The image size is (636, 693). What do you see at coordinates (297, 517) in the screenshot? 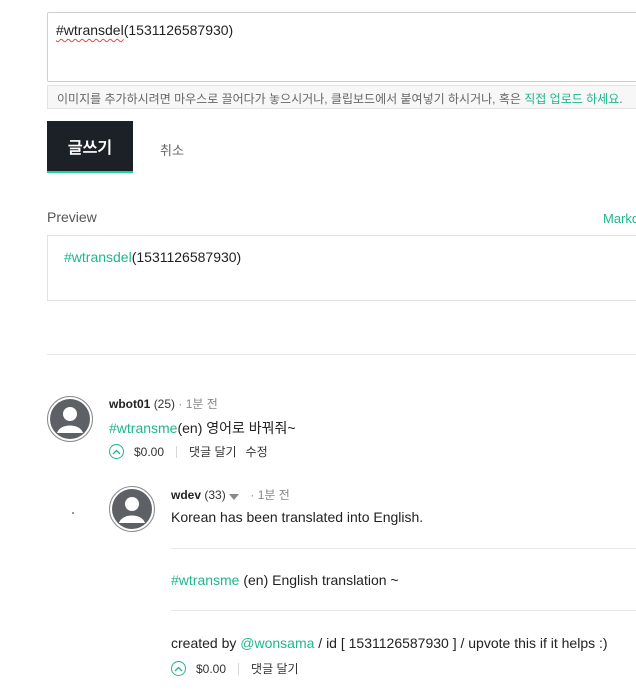
I see `reply-body: Korean has been translated into English.` at bounding box center [297, 517].